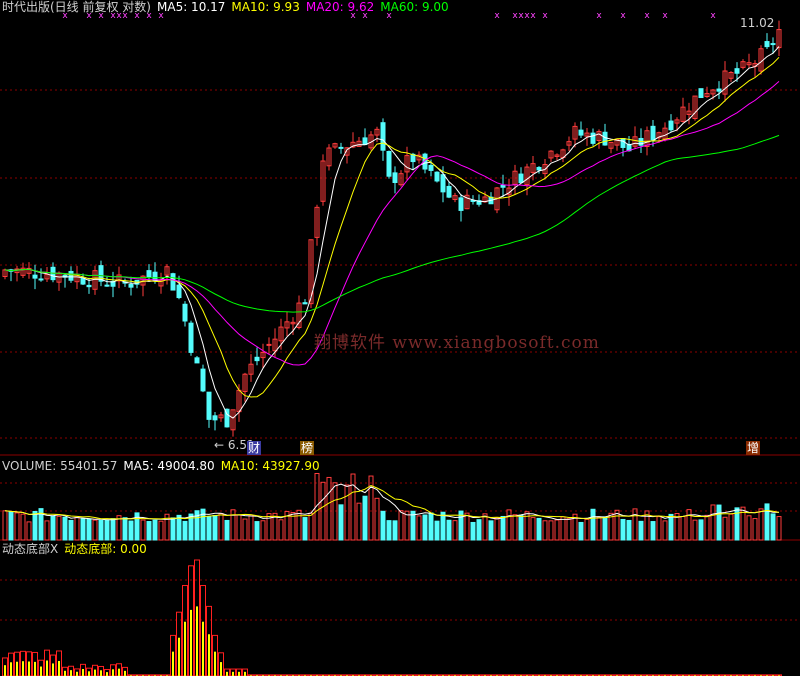  I want to click on finance-marker: 财, so click(254, 448).